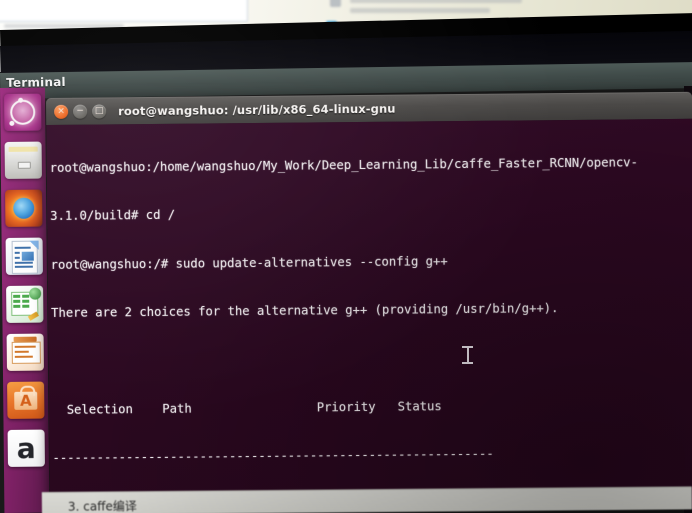 The image size is (692, 513). I want to click on launcher-item-amazon: a, so click(26, 448).